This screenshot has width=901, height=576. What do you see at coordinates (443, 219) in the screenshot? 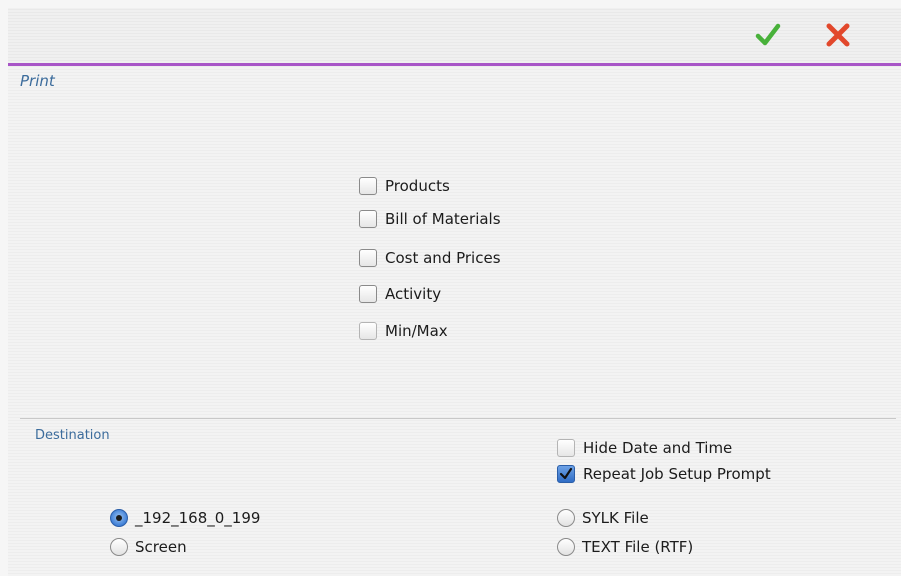
I see `checkbox-label: Bill of Materials` at bounding box center [443, 219].